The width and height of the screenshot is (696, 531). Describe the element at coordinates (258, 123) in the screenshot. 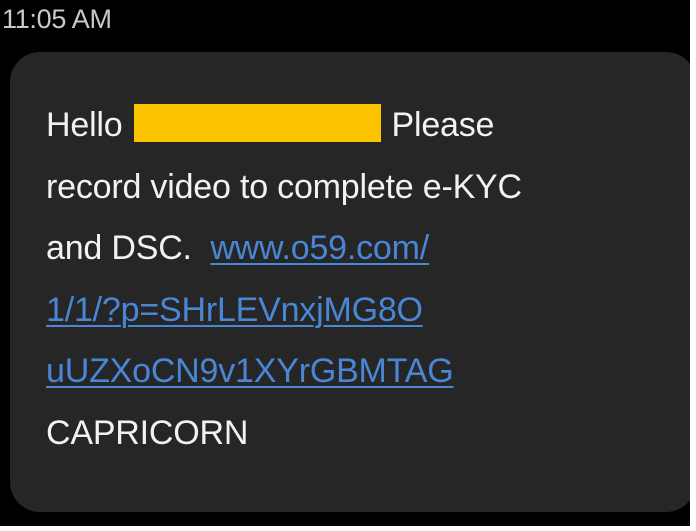

I see `redacted-name-block` at that location.